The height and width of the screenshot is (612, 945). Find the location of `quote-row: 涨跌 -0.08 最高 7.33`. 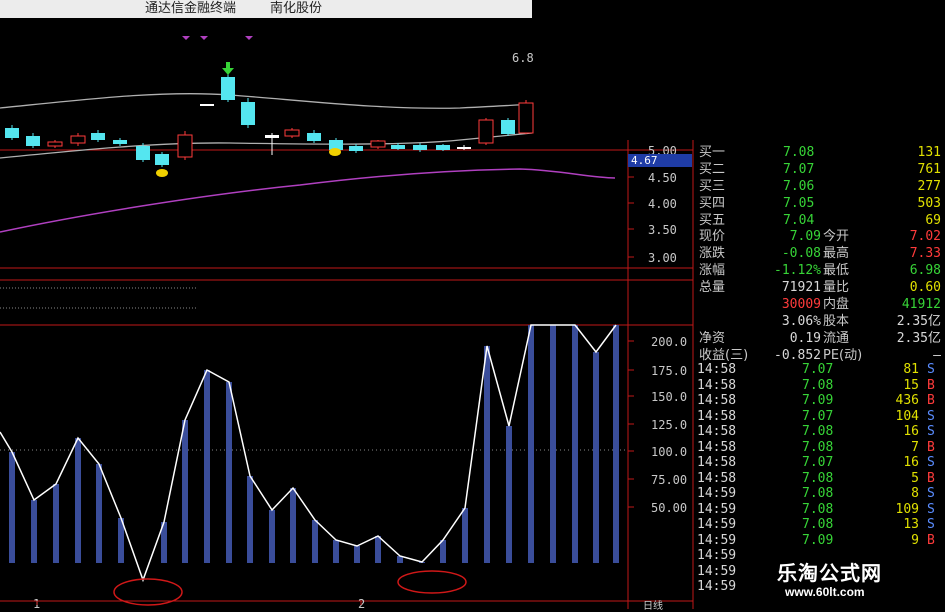

quote-row: 涨跌 -0.08 最高 7.33 is located at coordinates (820, 254).